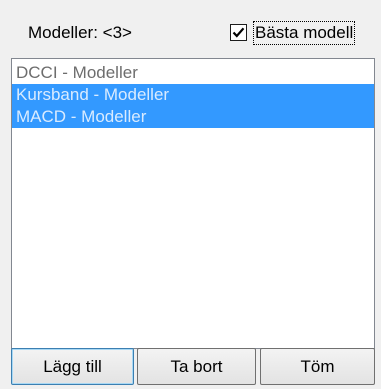  Describe the element at coordinates (80, 32) in the screenshot. I see `models-count-label: Modeller: <3>` at that location.